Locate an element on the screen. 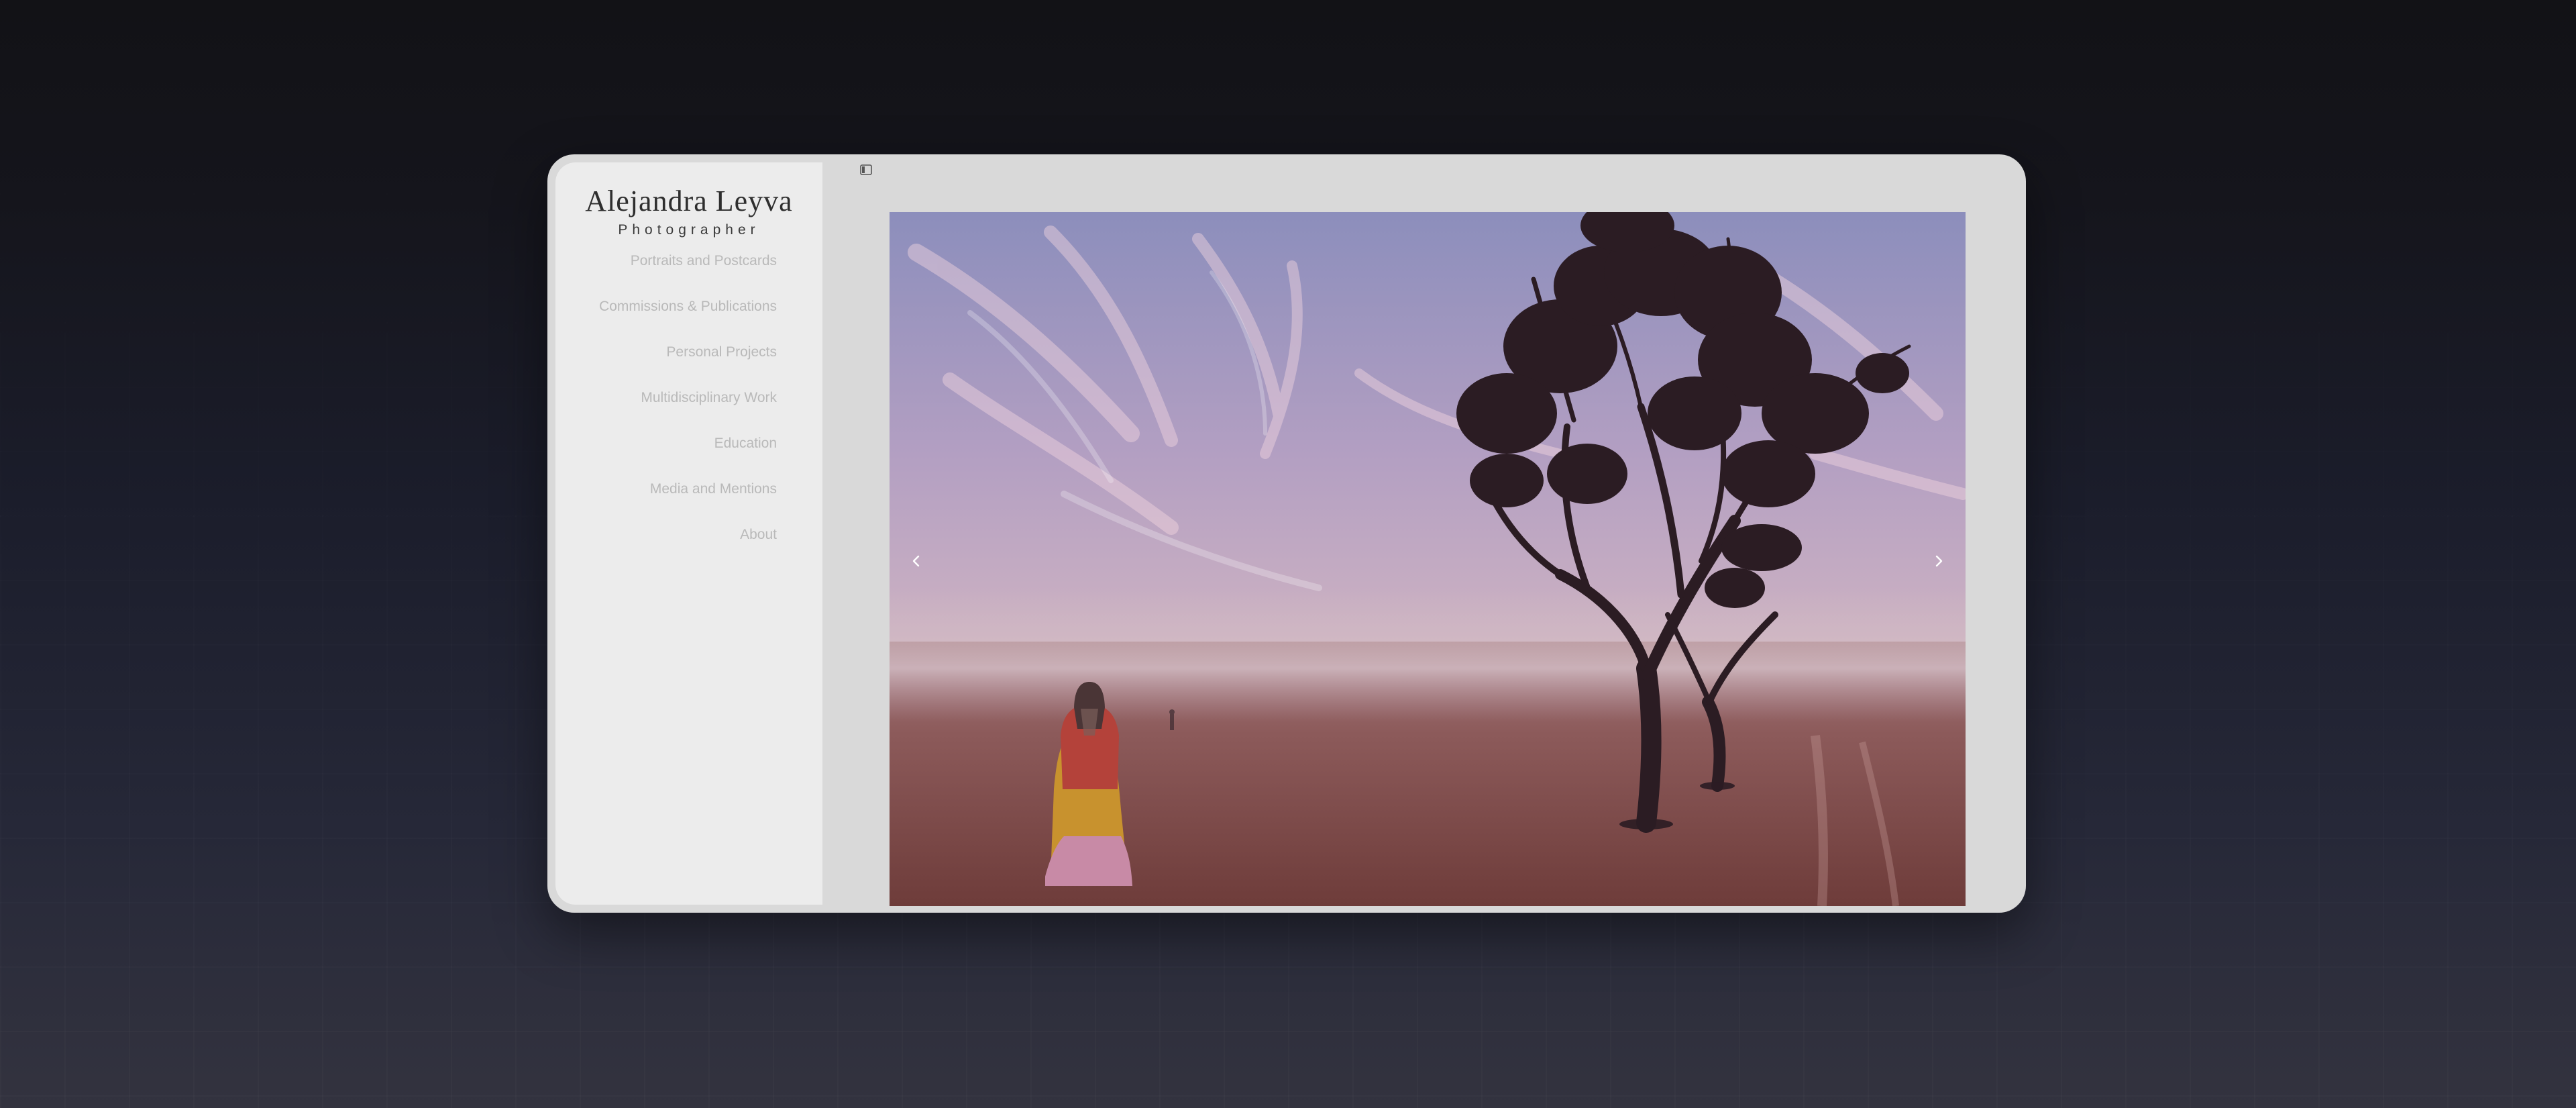 The width and height of the screenshot is (2576, 1108). site-logo-name: Alejandra Leyva is located at coordinates (688, 201).